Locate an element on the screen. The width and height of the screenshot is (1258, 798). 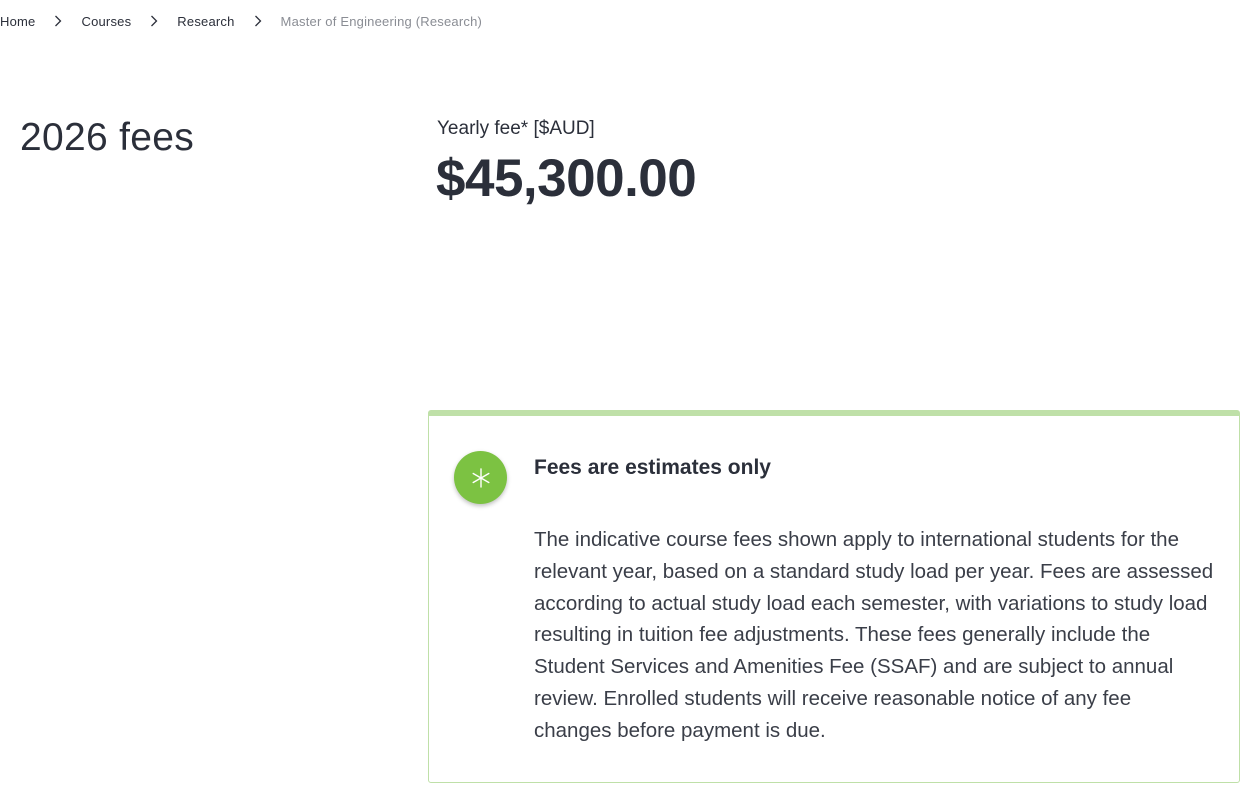
breadcrumb-current: Master of Engineering (Research) is located at coordinates (381, 21).